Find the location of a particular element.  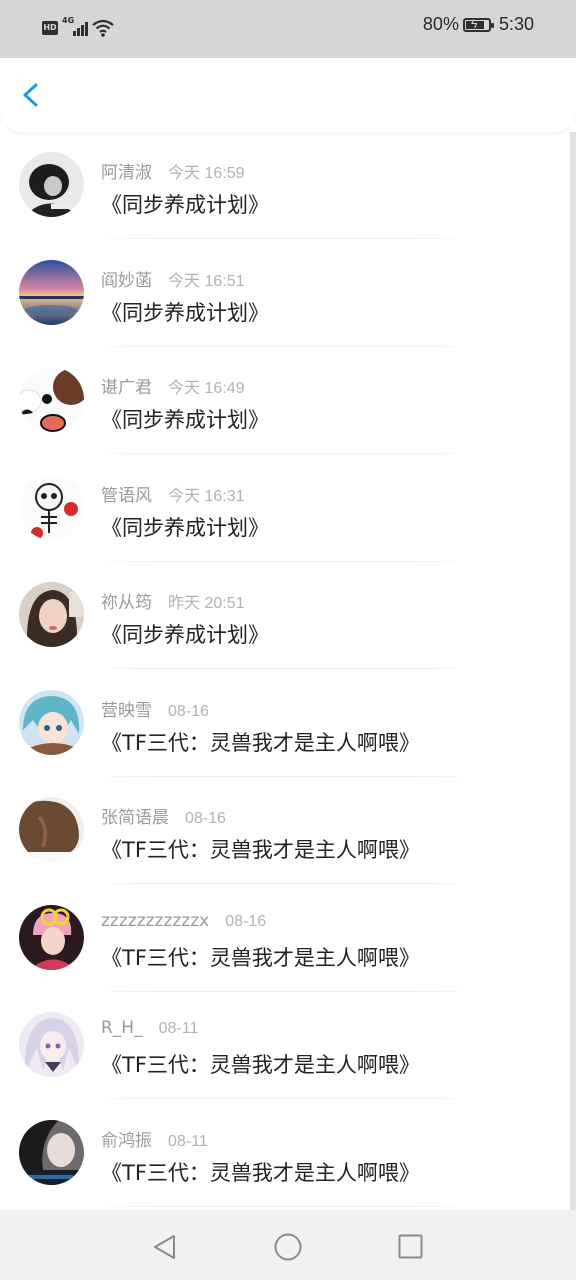

sender-name: 营映雪 is located at coordinates (126, 710).